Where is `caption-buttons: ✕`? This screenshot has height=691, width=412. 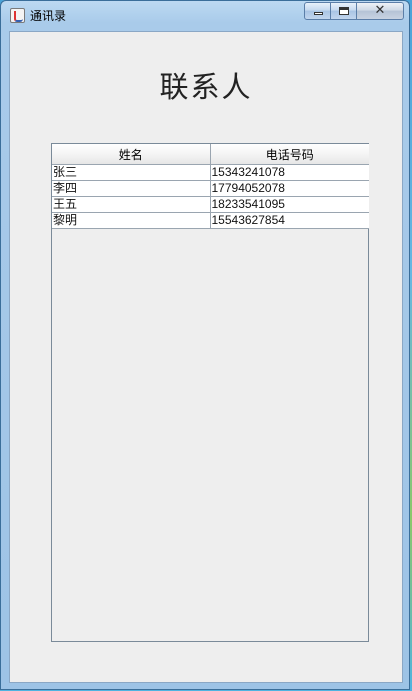
caption-buttons: ✕ is located at coordinates (354, 11).